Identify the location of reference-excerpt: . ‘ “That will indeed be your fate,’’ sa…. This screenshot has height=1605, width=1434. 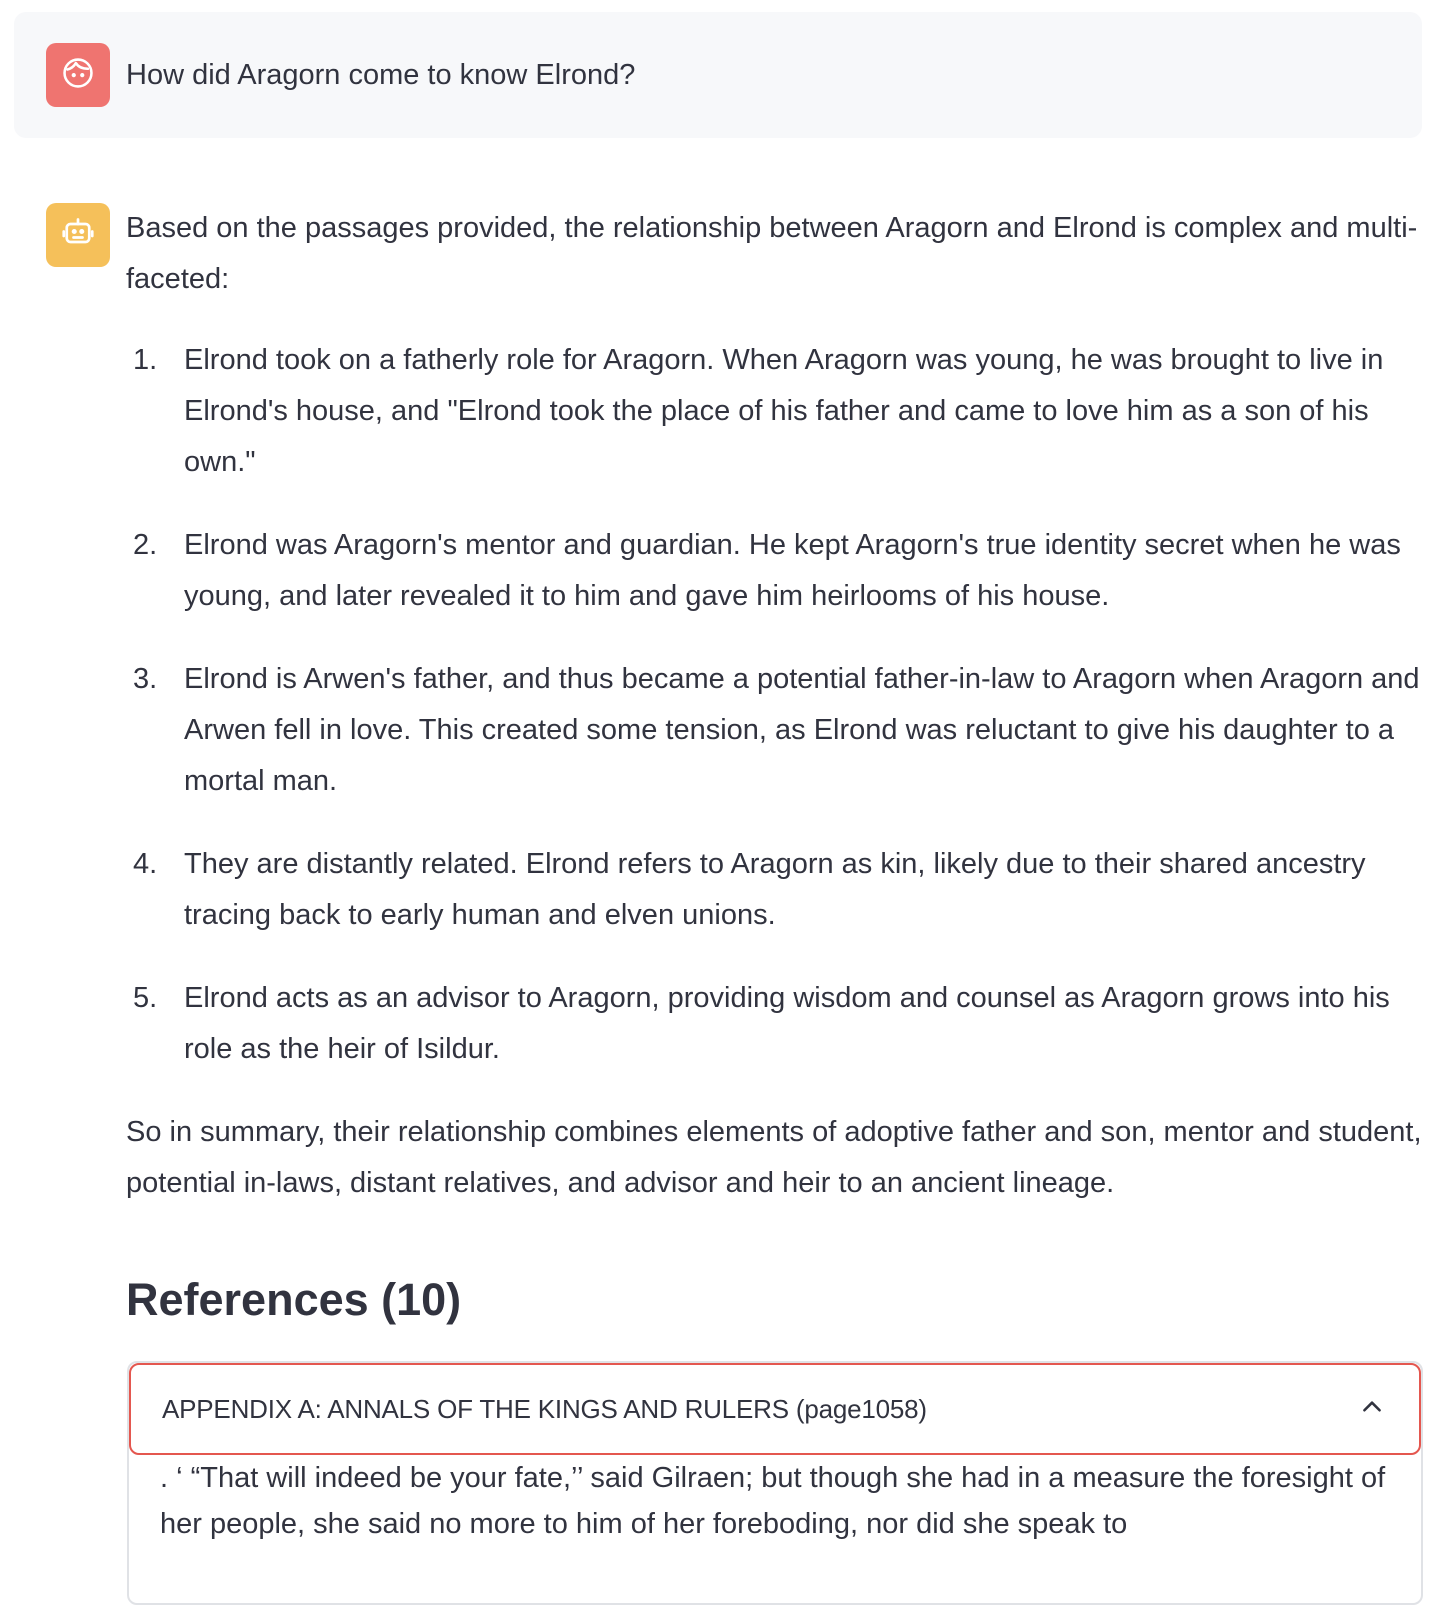
(773, 1501).